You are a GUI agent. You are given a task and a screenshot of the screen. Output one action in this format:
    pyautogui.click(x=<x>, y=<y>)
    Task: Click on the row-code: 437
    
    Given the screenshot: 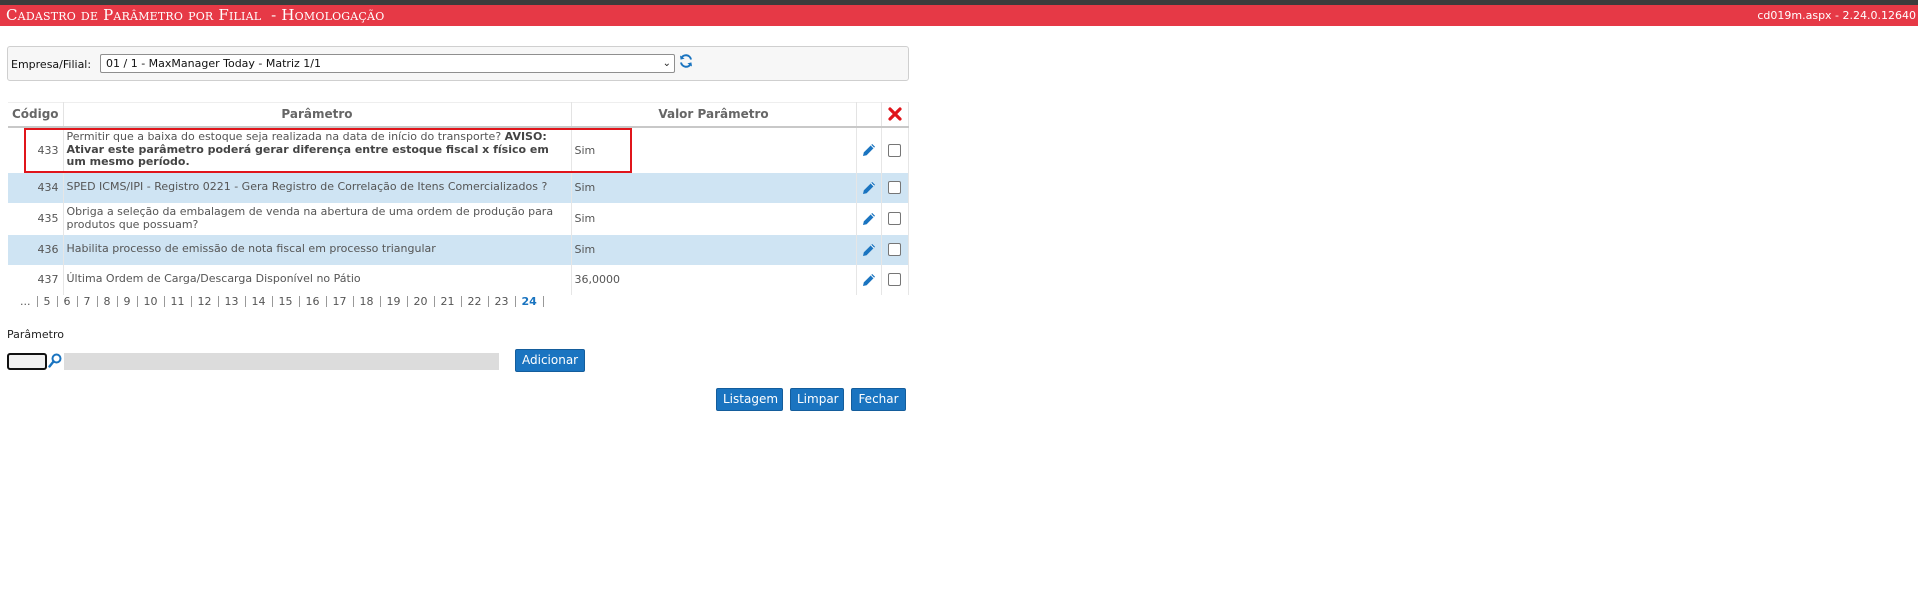 What is the action you would take?
    pyautogui.click(x=36, y=279)
    